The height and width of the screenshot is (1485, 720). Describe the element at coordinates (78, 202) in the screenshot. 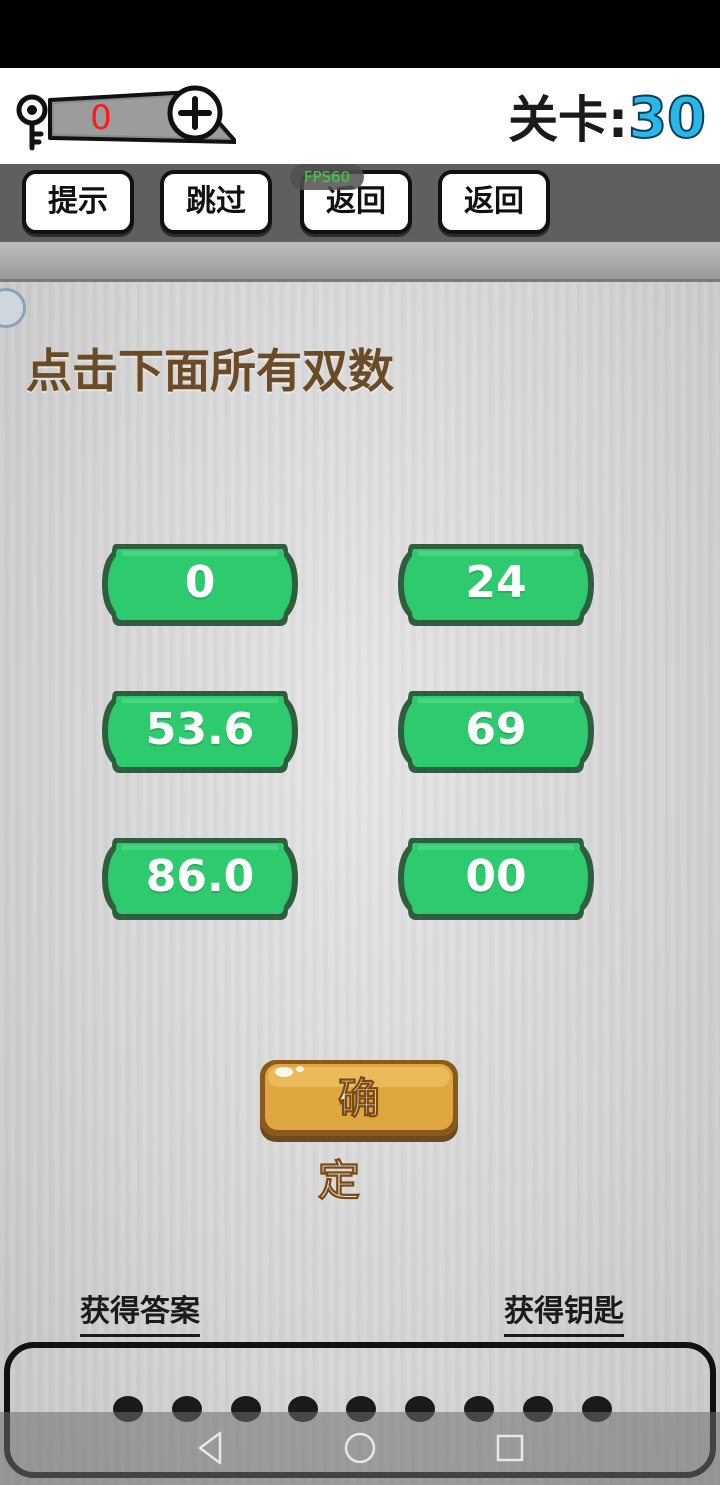

I see `hint-button: 提示` at that location.